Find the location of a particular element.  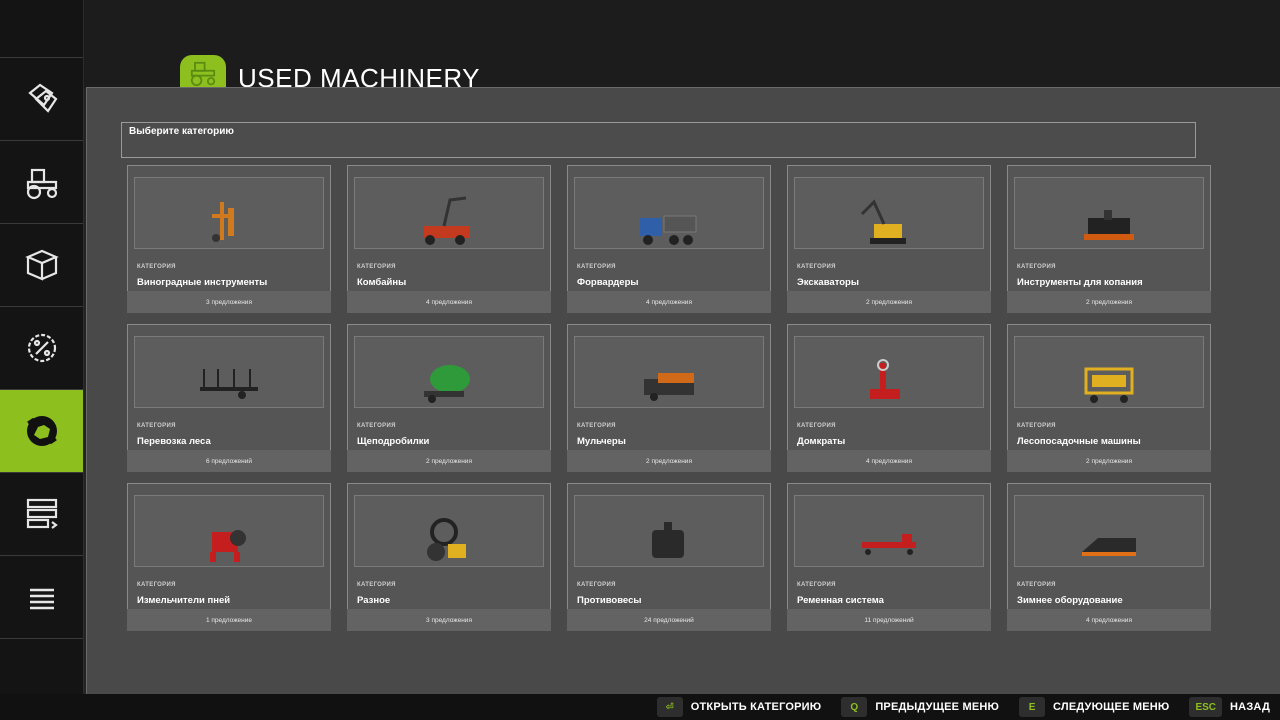

category-card: КАТЕГОРИЯ Разное 3 предложения is located at coordinates (449, 557).